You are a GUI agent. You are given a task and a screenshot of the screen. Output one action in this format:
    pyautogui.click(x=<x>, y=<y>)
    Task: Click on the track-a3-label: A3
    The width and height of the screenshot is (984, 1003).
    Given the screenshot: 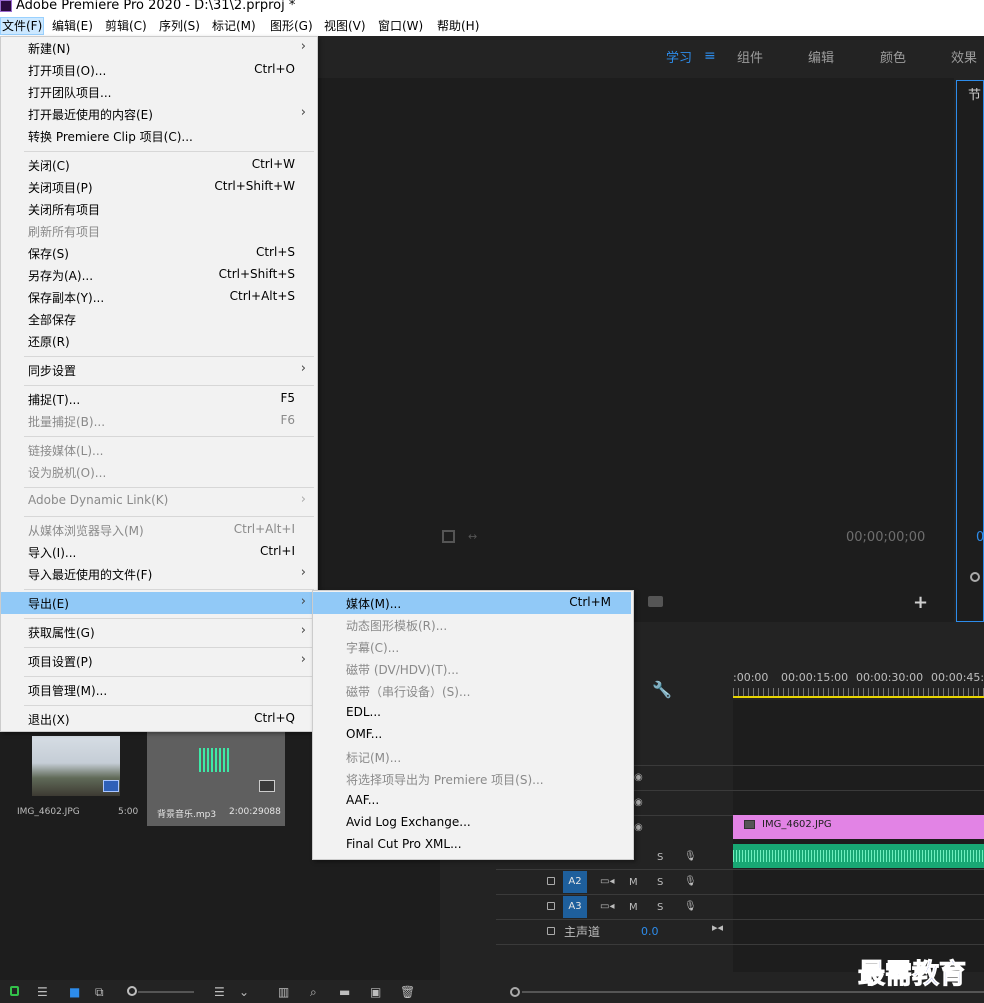 What is the action you would take?
    pyautogui.click(x=575, y=907)
    